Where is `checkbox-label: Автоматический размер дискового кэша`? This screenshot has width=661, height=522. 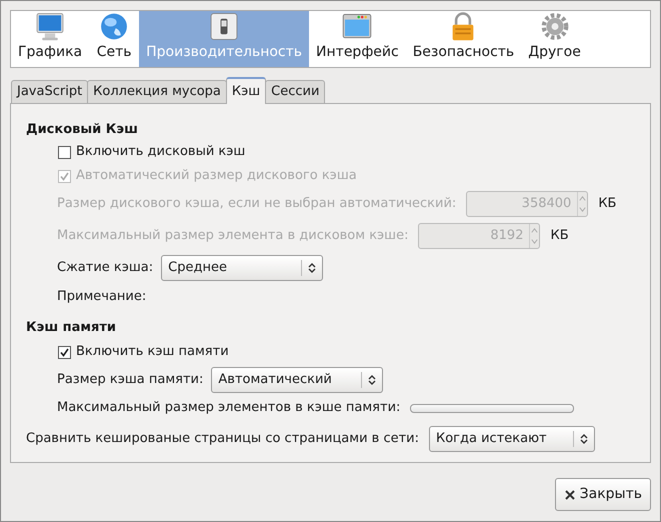 checkbox-label: Автоматический размер дискового кэша is located at coordinates (216, 176).